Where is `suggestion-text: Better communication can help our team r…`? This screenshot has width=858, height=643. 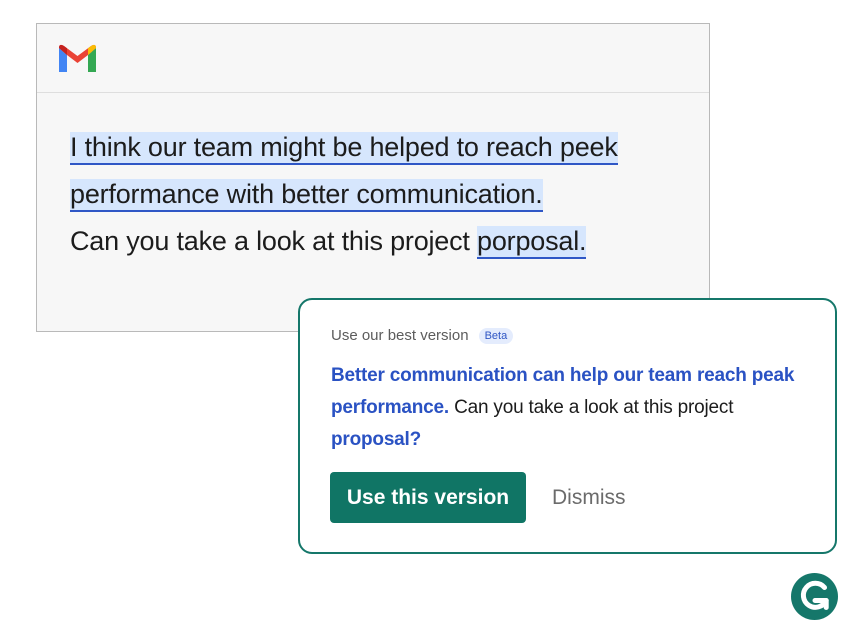
suggestion-text: Better communication can help our team r… is located at coordinates (571, 408).